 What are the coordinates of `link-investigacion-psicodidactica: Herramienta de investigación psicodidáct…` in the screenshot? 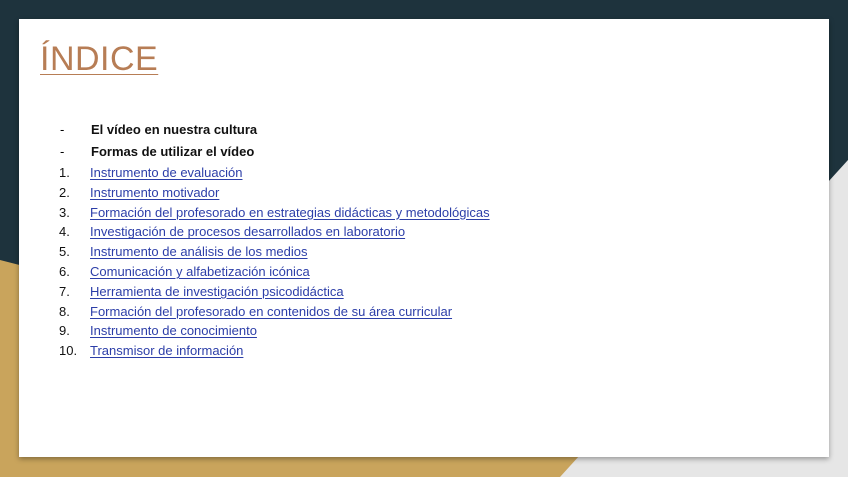 It's located at (217, 292).